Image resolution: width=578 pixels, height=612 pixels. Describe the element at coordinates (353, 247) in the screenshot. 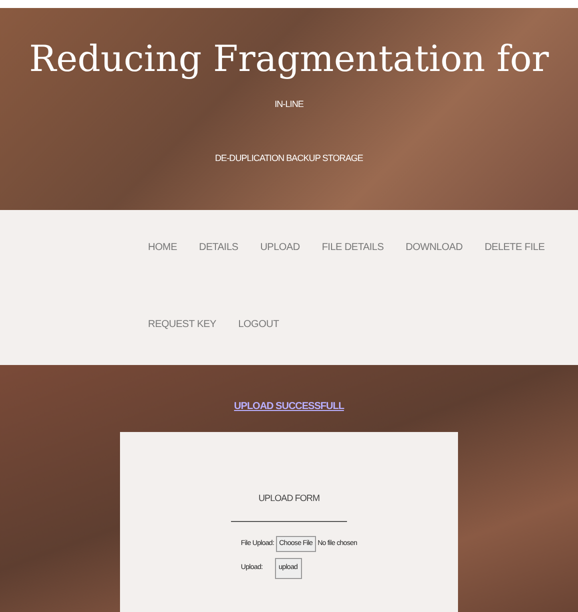

I see `nav-link: FILE DETAILS` at that location.